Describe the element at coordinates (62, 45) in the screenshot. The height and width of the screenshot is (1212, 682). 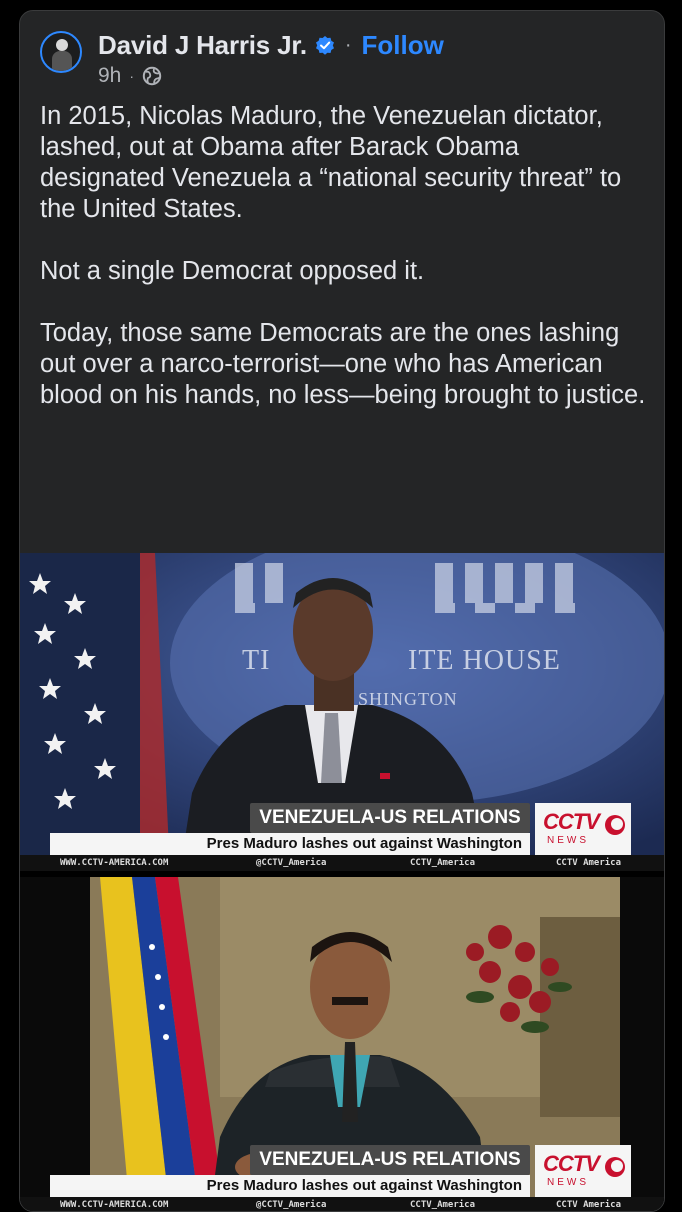
I see `avatar-head` at that location.